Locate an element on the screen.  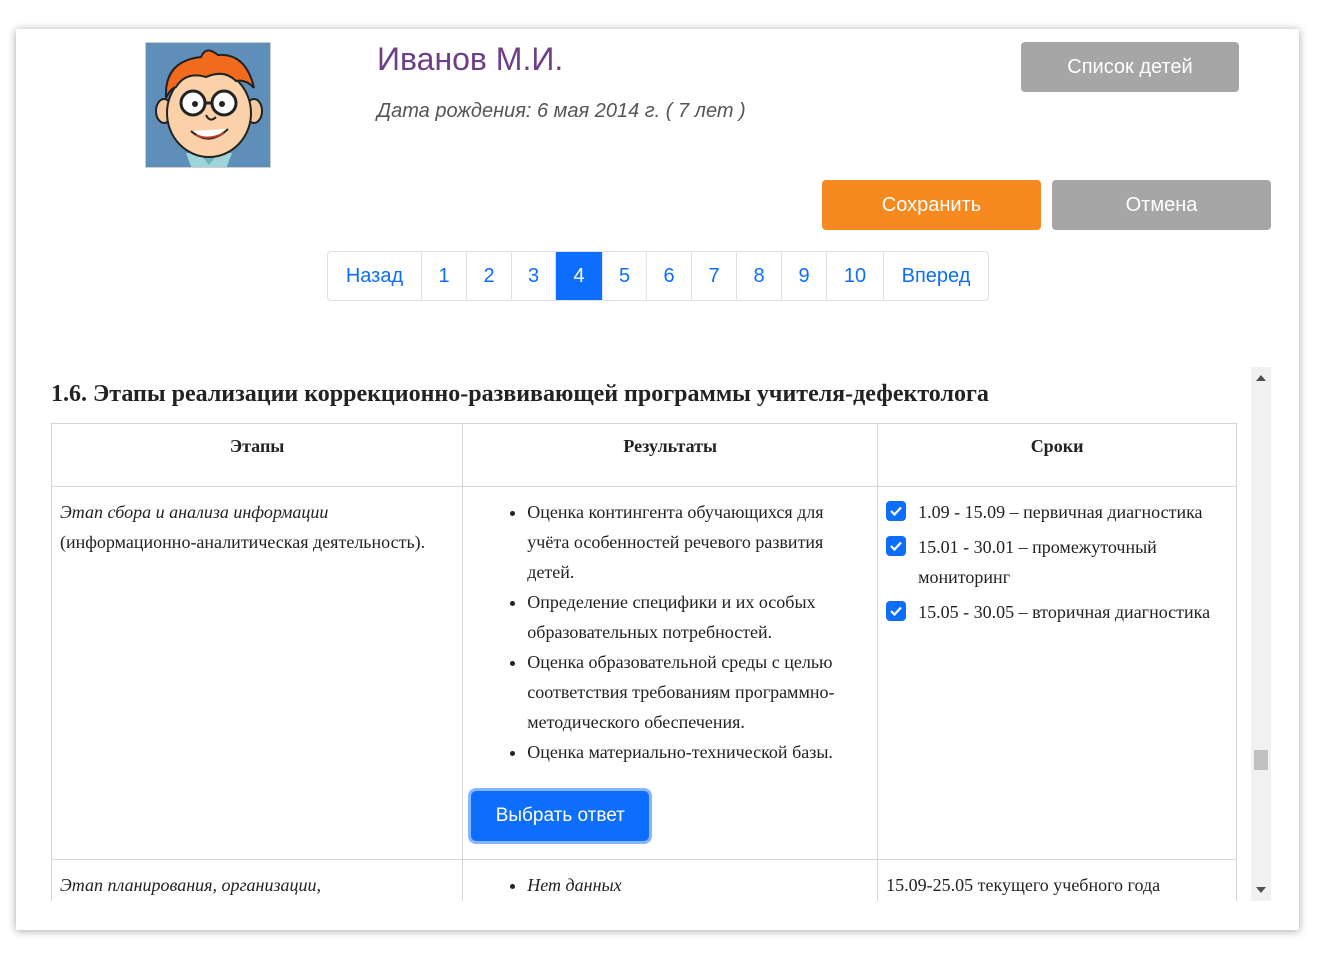
results-cell: Нет данных is located at coordinates (670, 880).